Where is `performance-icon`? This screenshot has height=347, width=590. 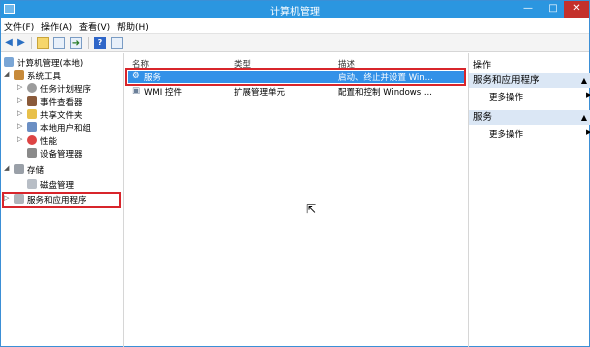 performance-icon is located at coordinates (32, 140).